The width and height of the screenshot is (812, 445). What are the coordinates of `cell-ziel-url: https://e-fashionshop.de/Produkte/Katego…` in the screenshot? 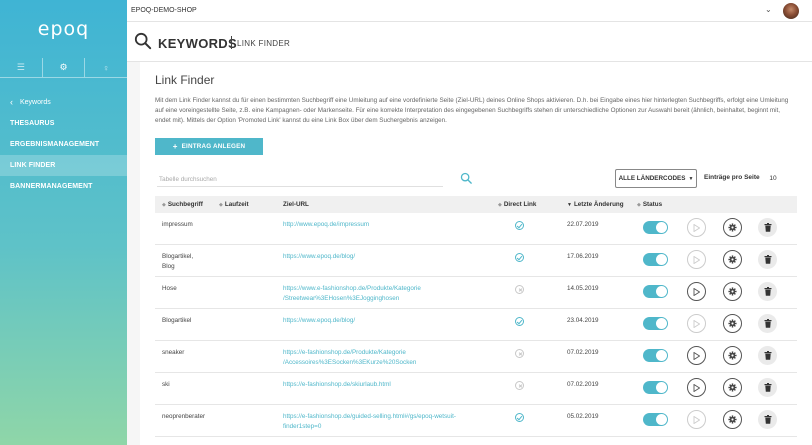 It's located at (388, 358).